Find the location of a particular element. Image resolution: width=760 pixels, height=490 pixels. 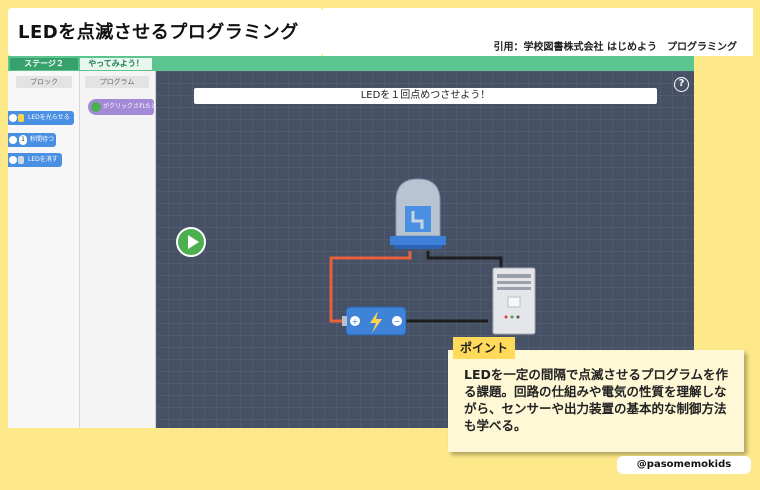

start-block: がクリックされたとき is located at coordinates (125, 107).